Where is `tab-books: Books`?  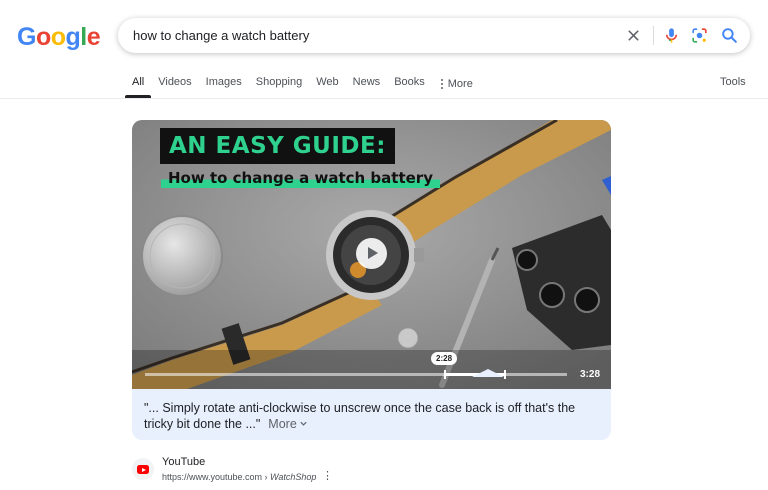 tab-books: Books is located at coordinates (409, 84).